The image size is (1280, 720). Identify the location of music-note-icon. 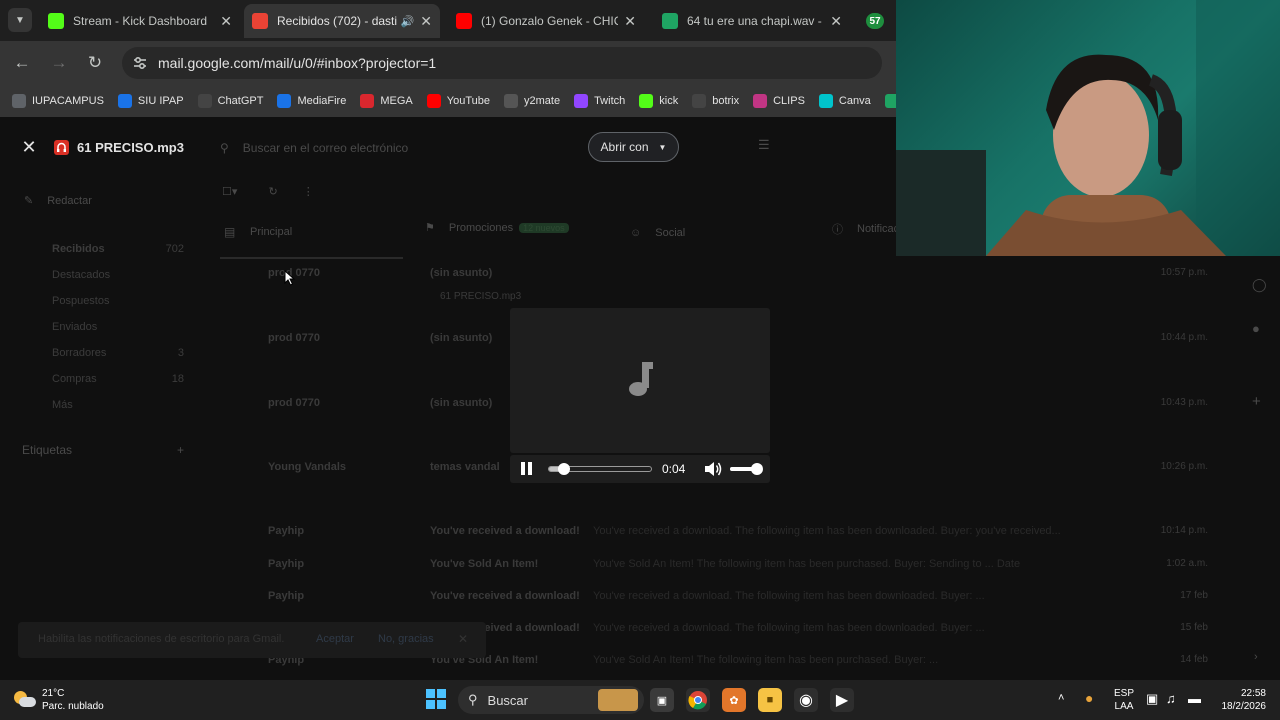
(641, 379).